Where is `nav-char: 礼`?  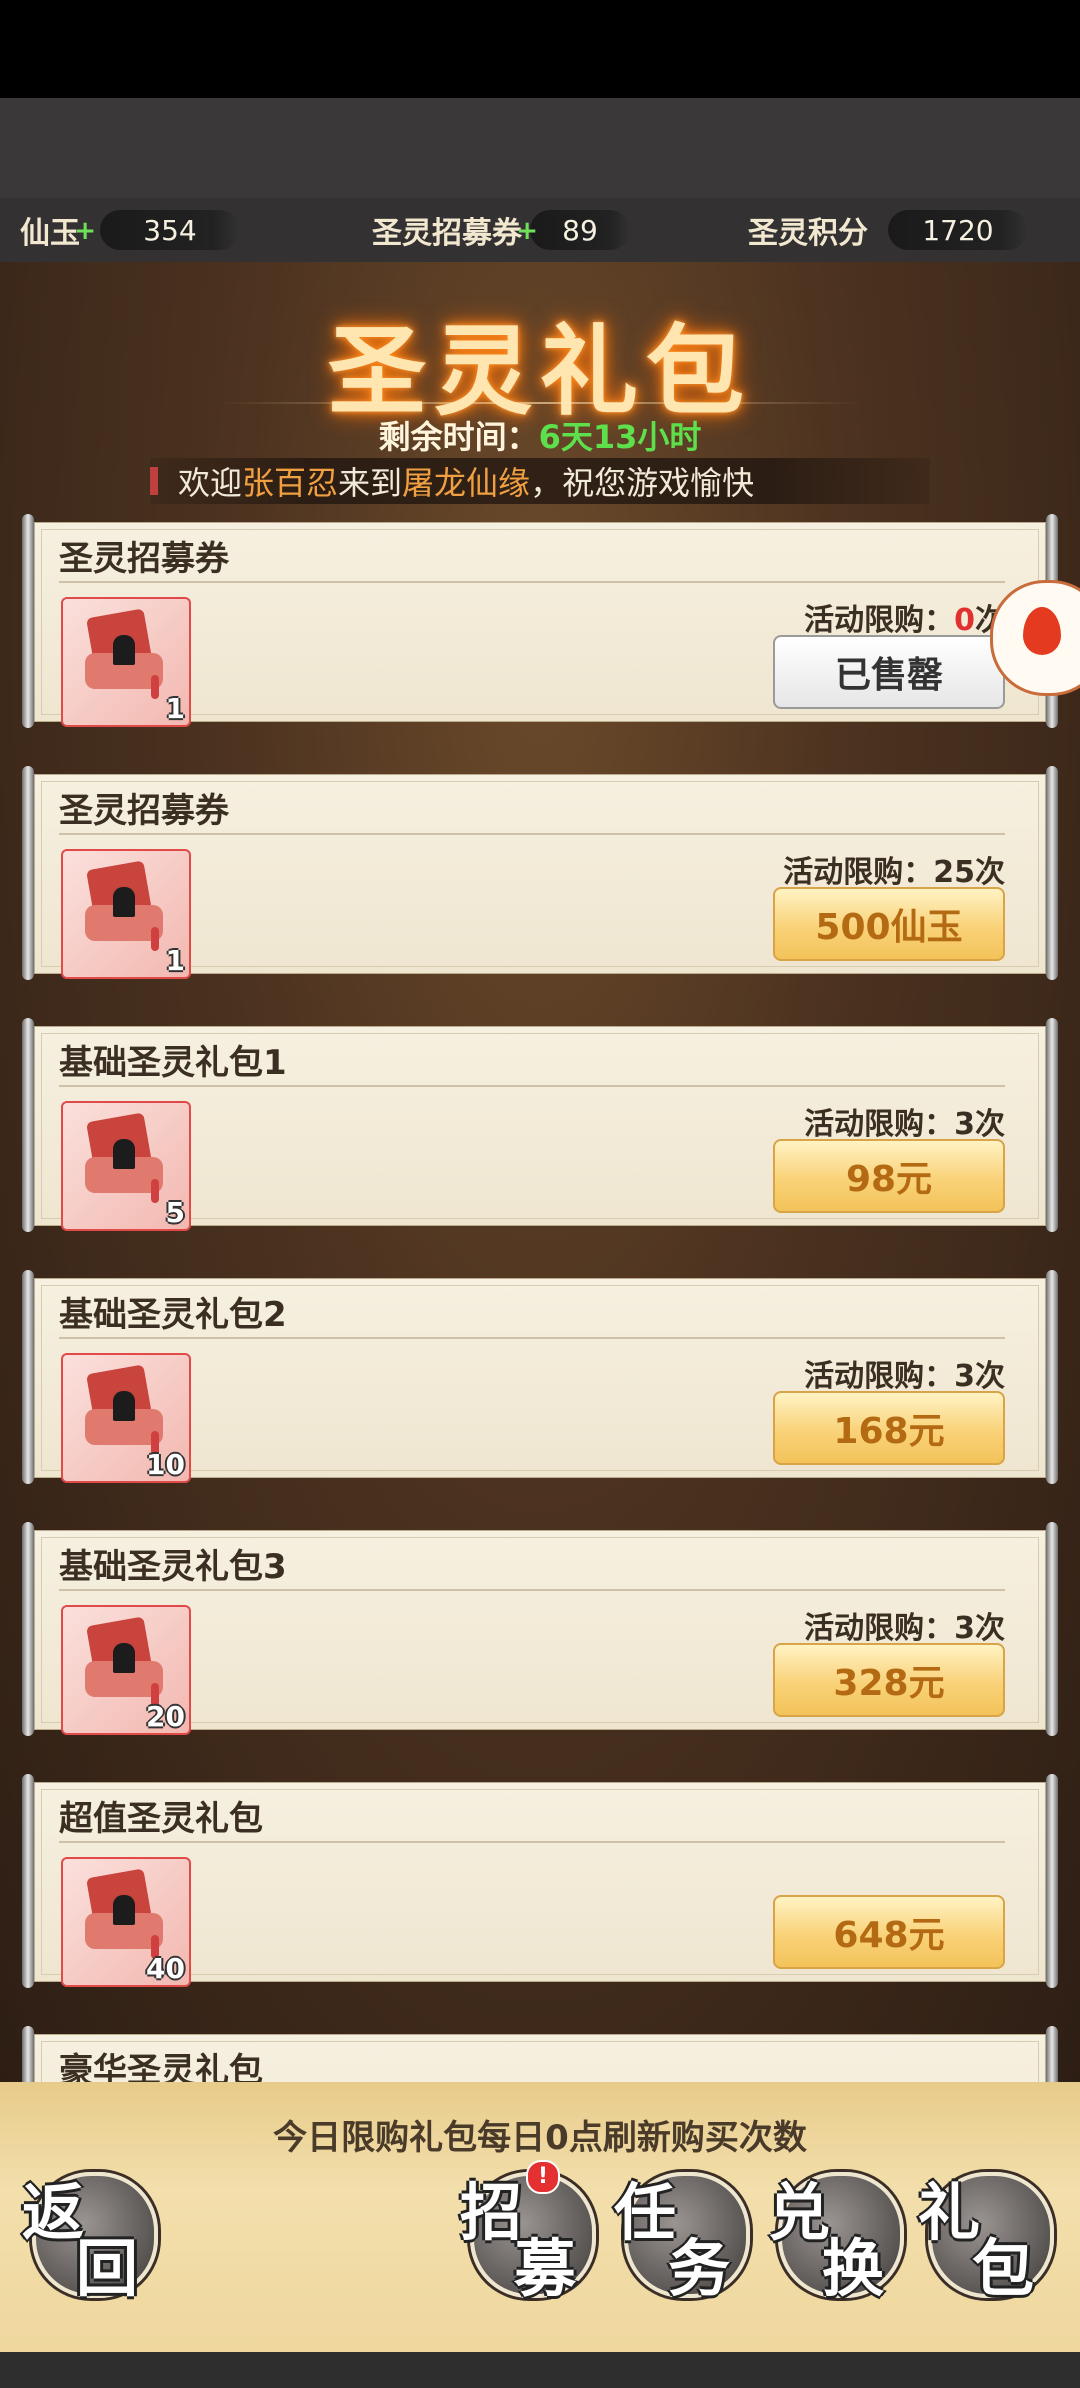
nav-char: 礼 is located at coordinates (949, 2212).